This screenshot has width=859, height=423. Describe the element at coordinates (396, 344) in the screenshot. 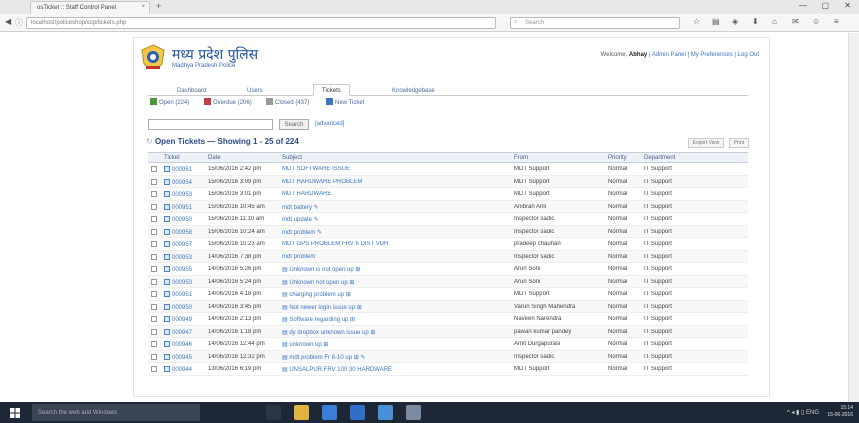

I see `ticket-subject: ▤ unknown up ⊞` at that location.